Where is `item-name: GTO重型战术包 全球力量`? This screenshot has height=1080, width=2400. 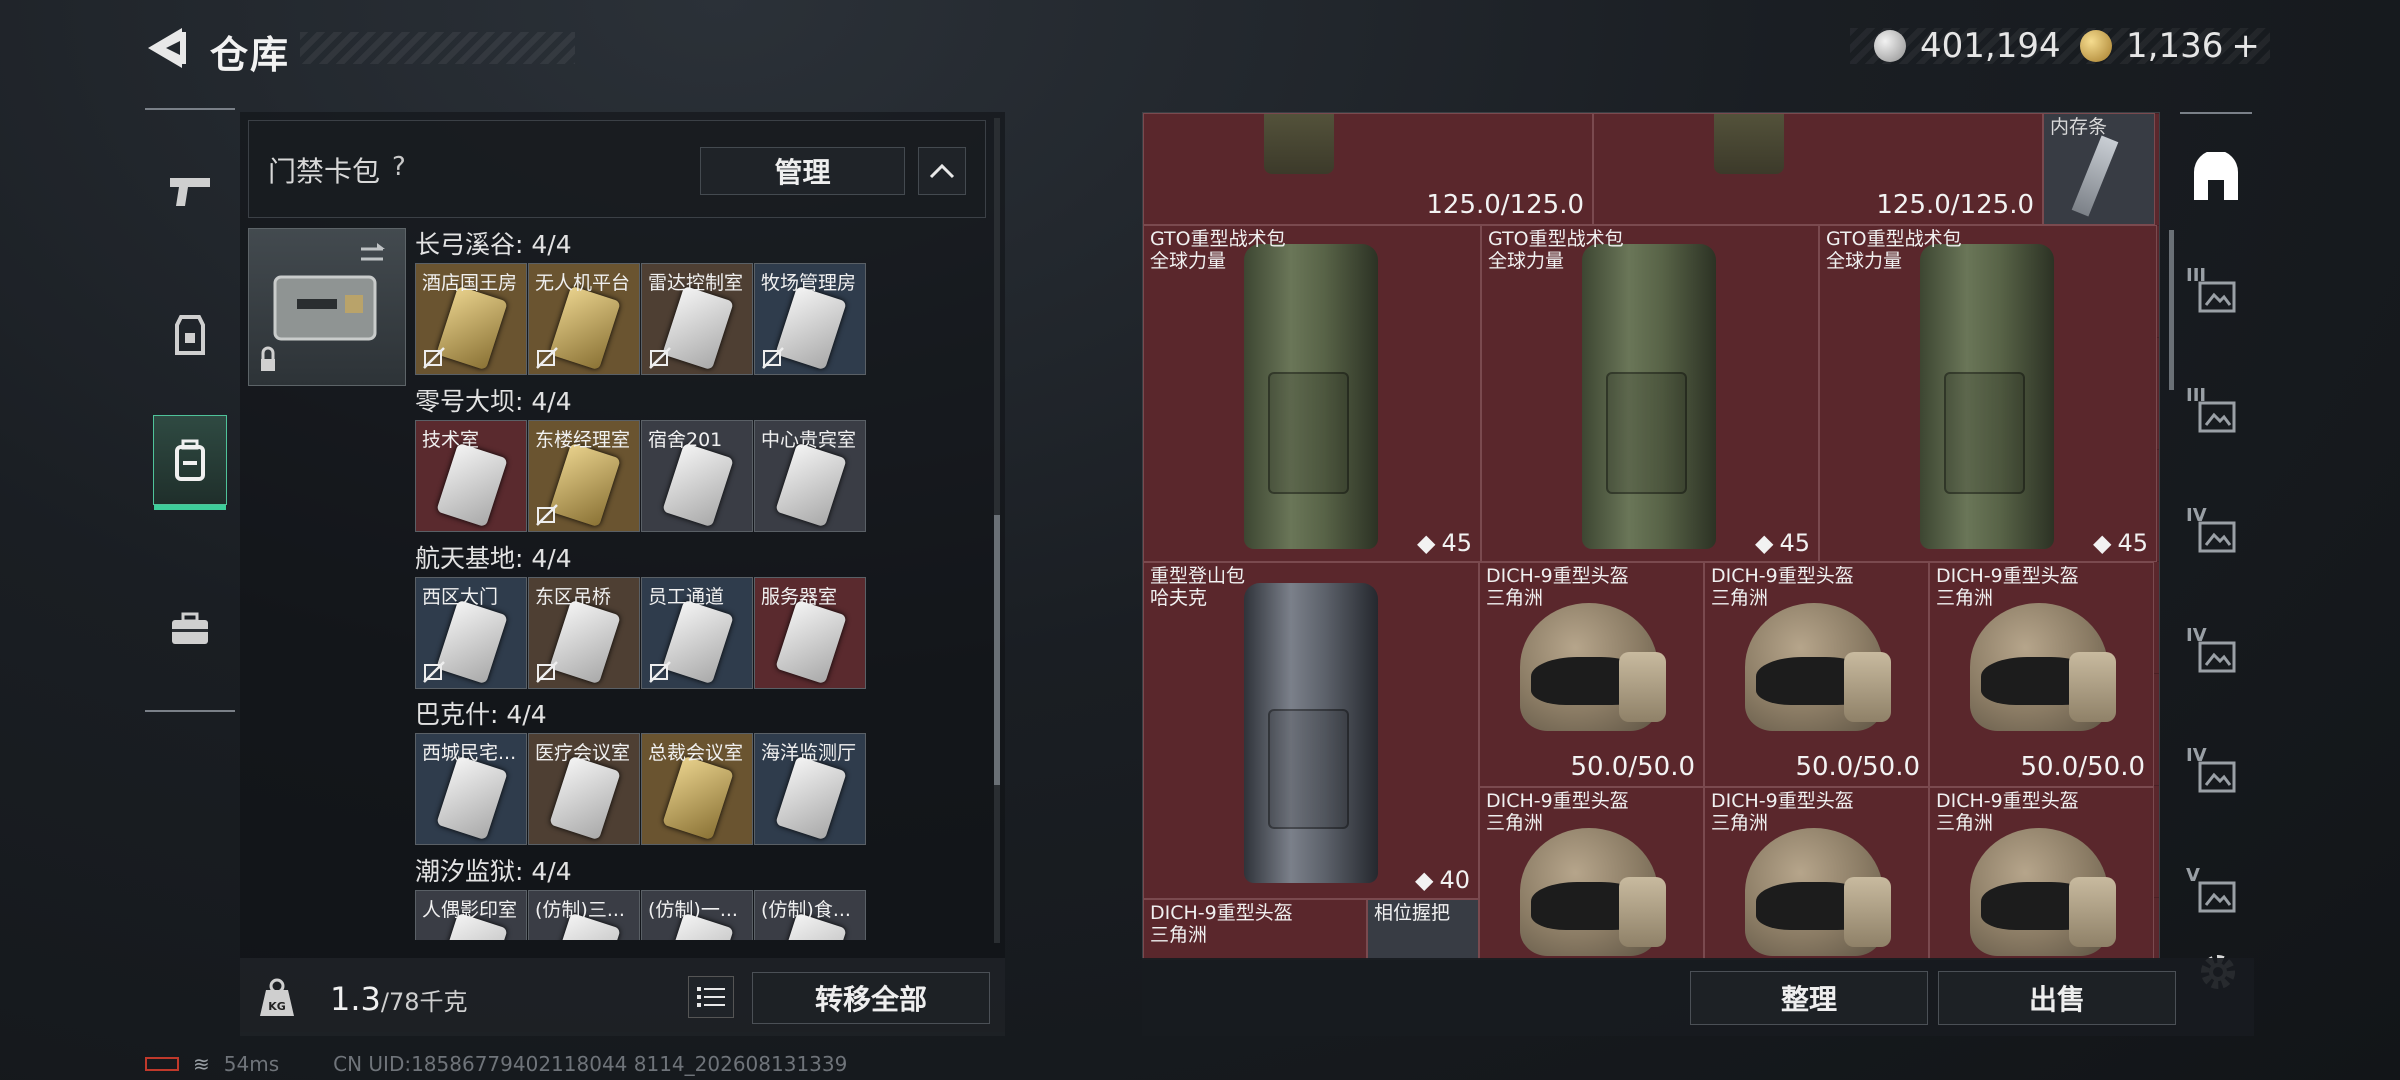
item-name: GTO重型战术包 全球力量 is located at coordinates (1556, 250).